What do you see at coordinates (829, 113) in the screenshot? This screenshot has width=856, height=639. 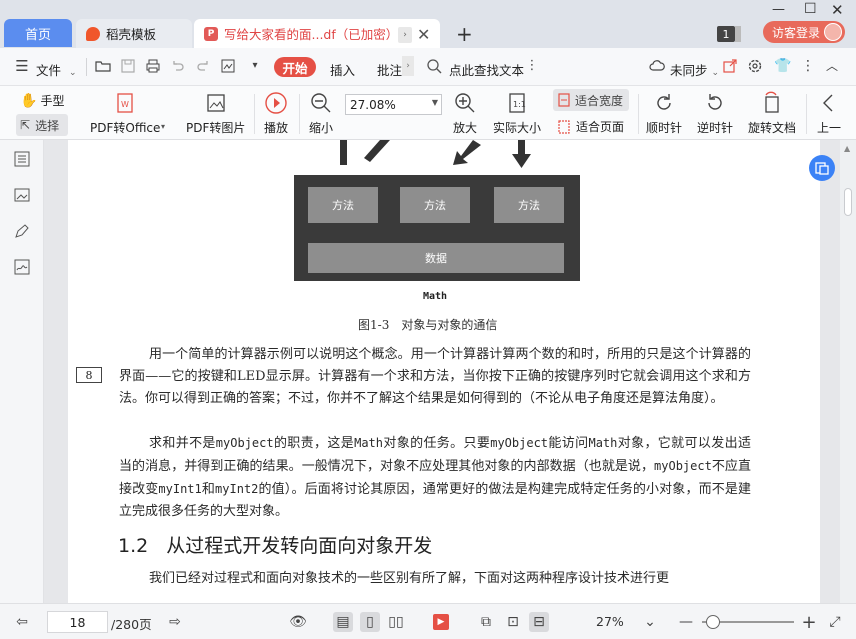 I see `previous-page-button: 上一` at bounding box center [829, 113].